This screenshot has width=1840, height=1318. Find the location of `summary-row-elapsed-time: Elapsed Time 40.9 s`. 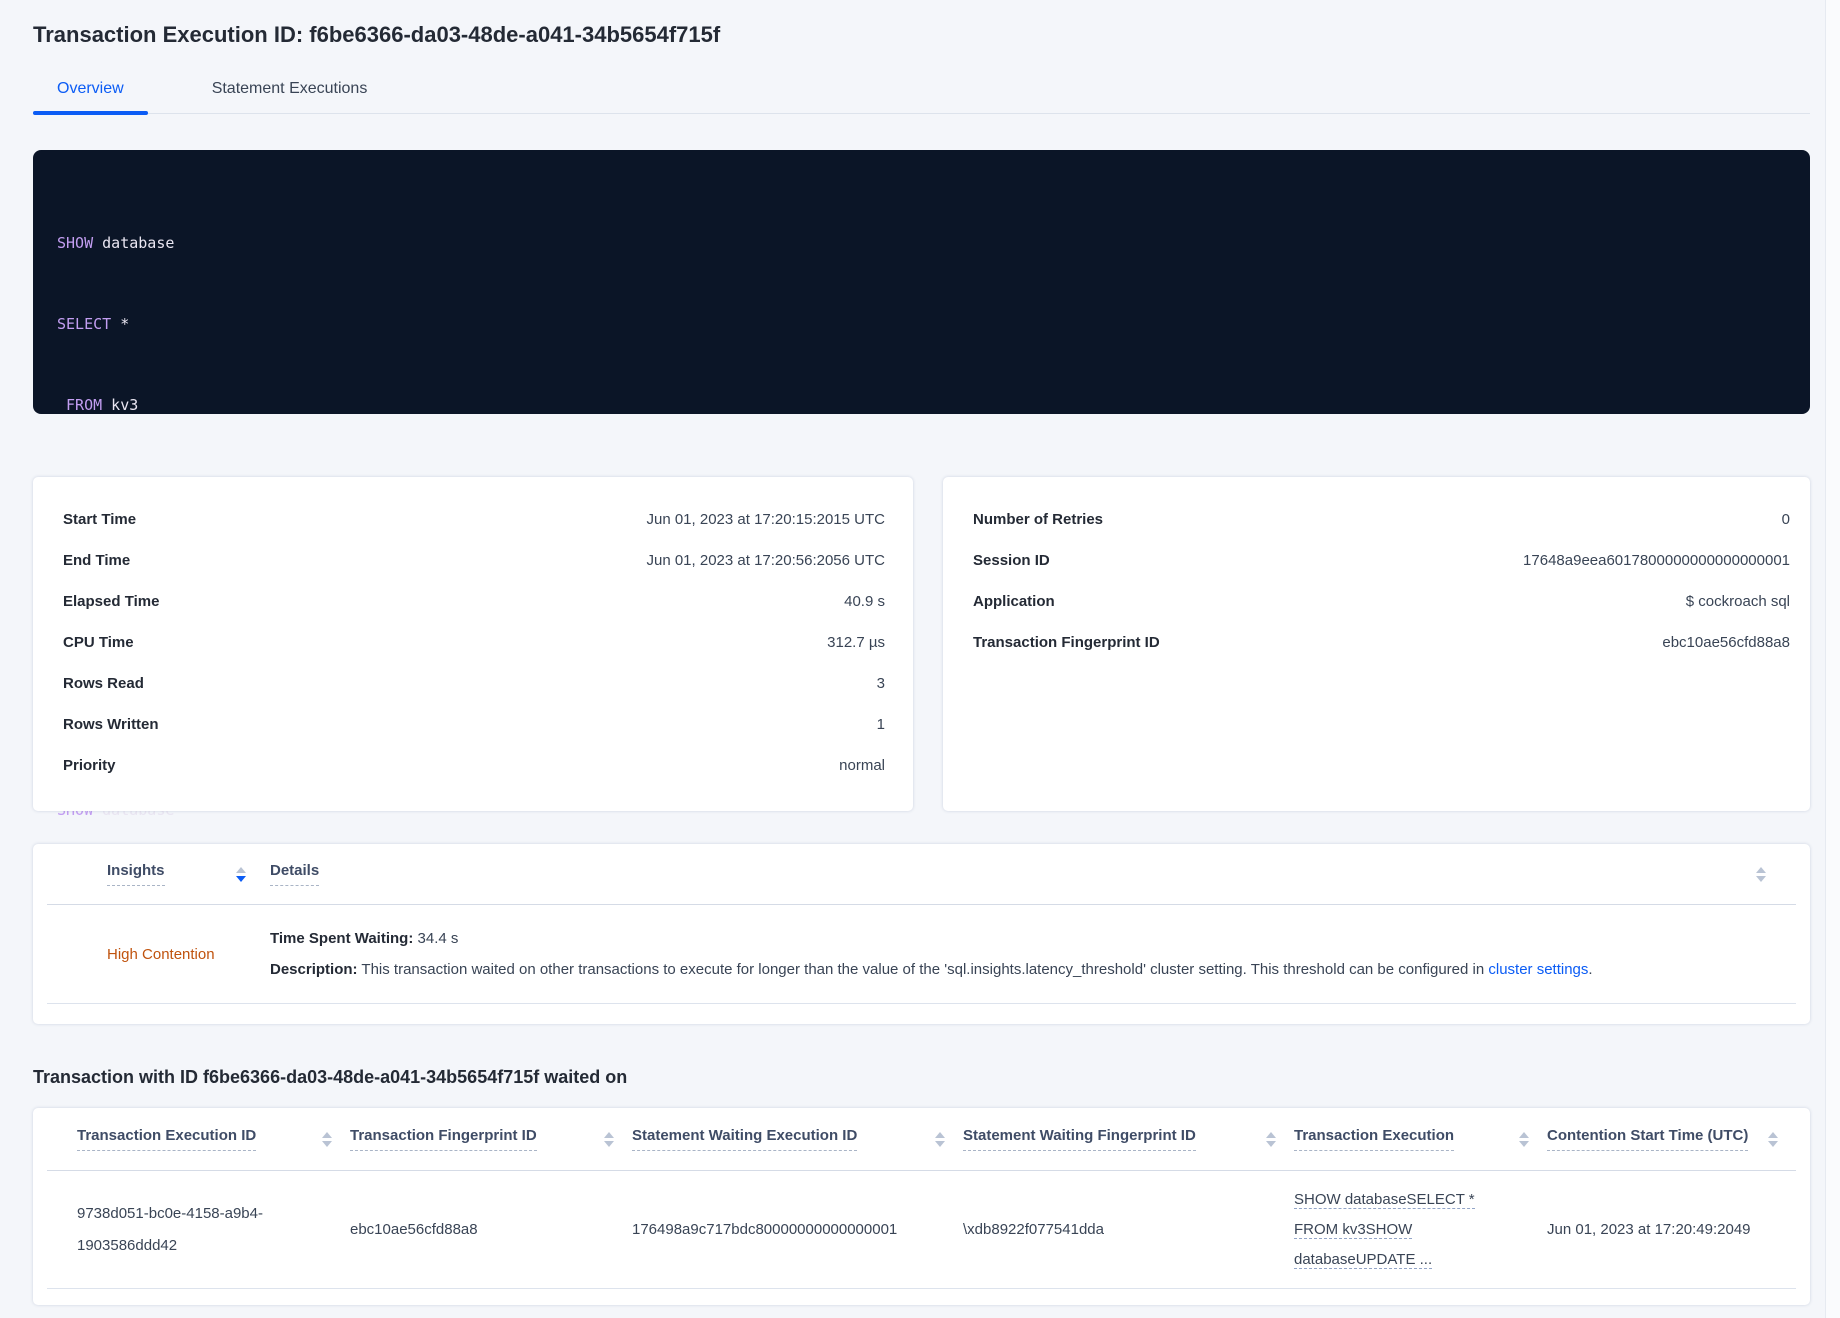

summary-row-elapsed-time: Elapsed Time 40.9 s is located at coordinates (474, 601).